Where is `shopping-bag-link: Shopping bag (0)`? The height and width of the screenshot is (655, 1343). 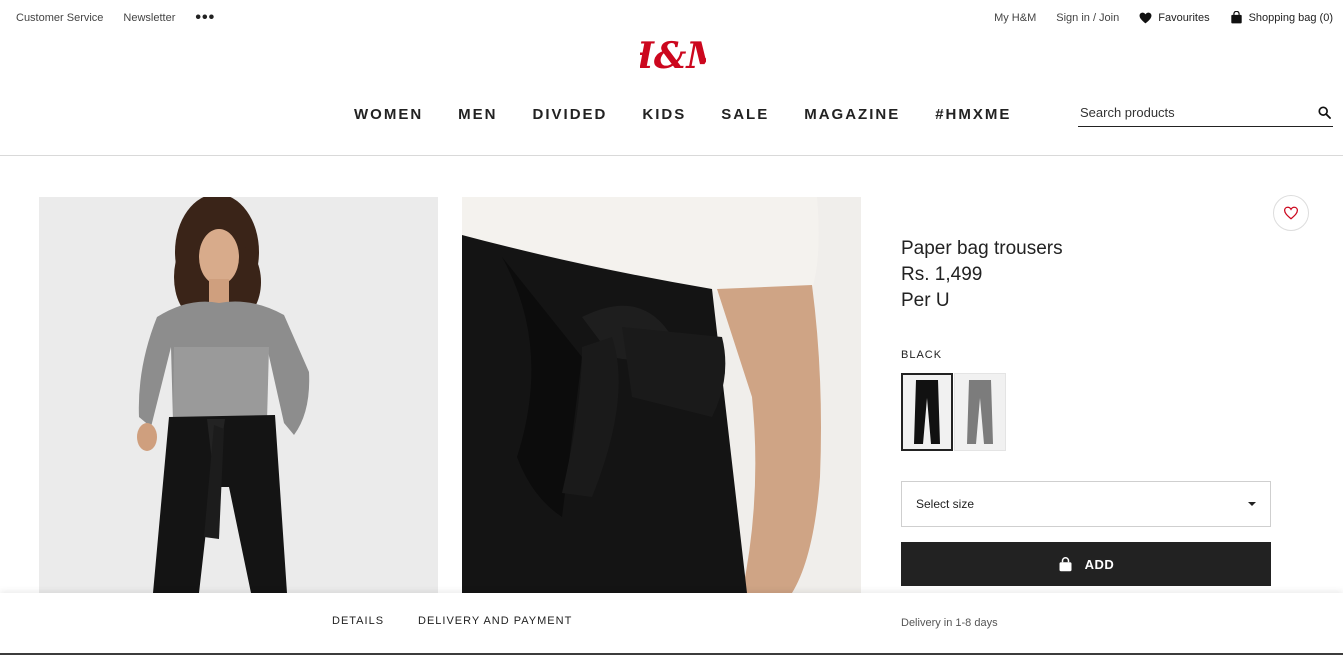
shopping-bag-link: Shopping bag (0) is located at coordinates (1281, 17).